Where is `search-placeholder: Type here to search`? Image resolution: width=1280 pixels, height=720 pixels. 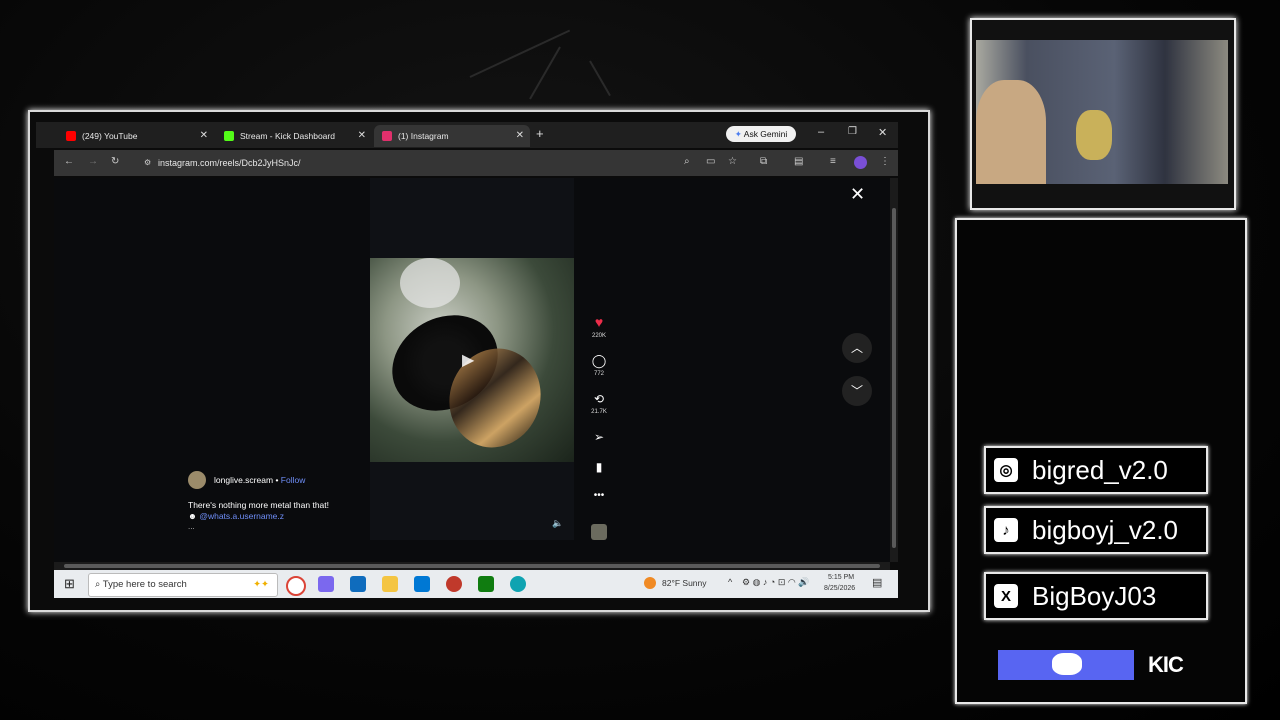 search-placeholder: Type here to search is located at coordinates (144, 584).